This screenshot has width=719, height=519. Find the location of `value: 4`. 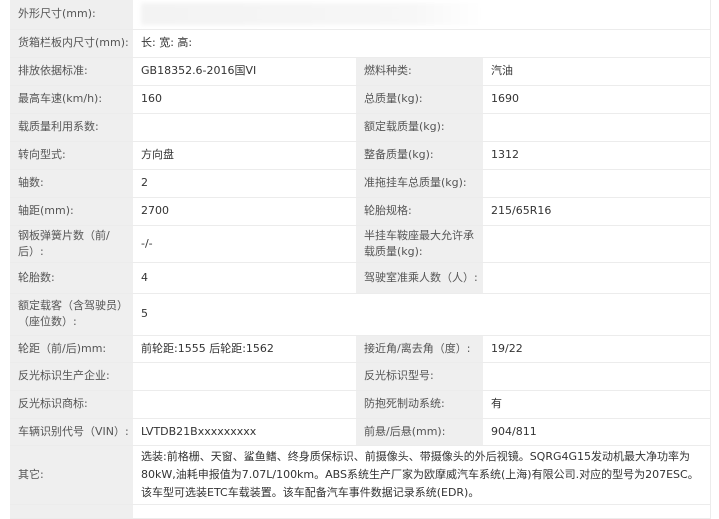

value: 4 is located at coordinates (244, 278).